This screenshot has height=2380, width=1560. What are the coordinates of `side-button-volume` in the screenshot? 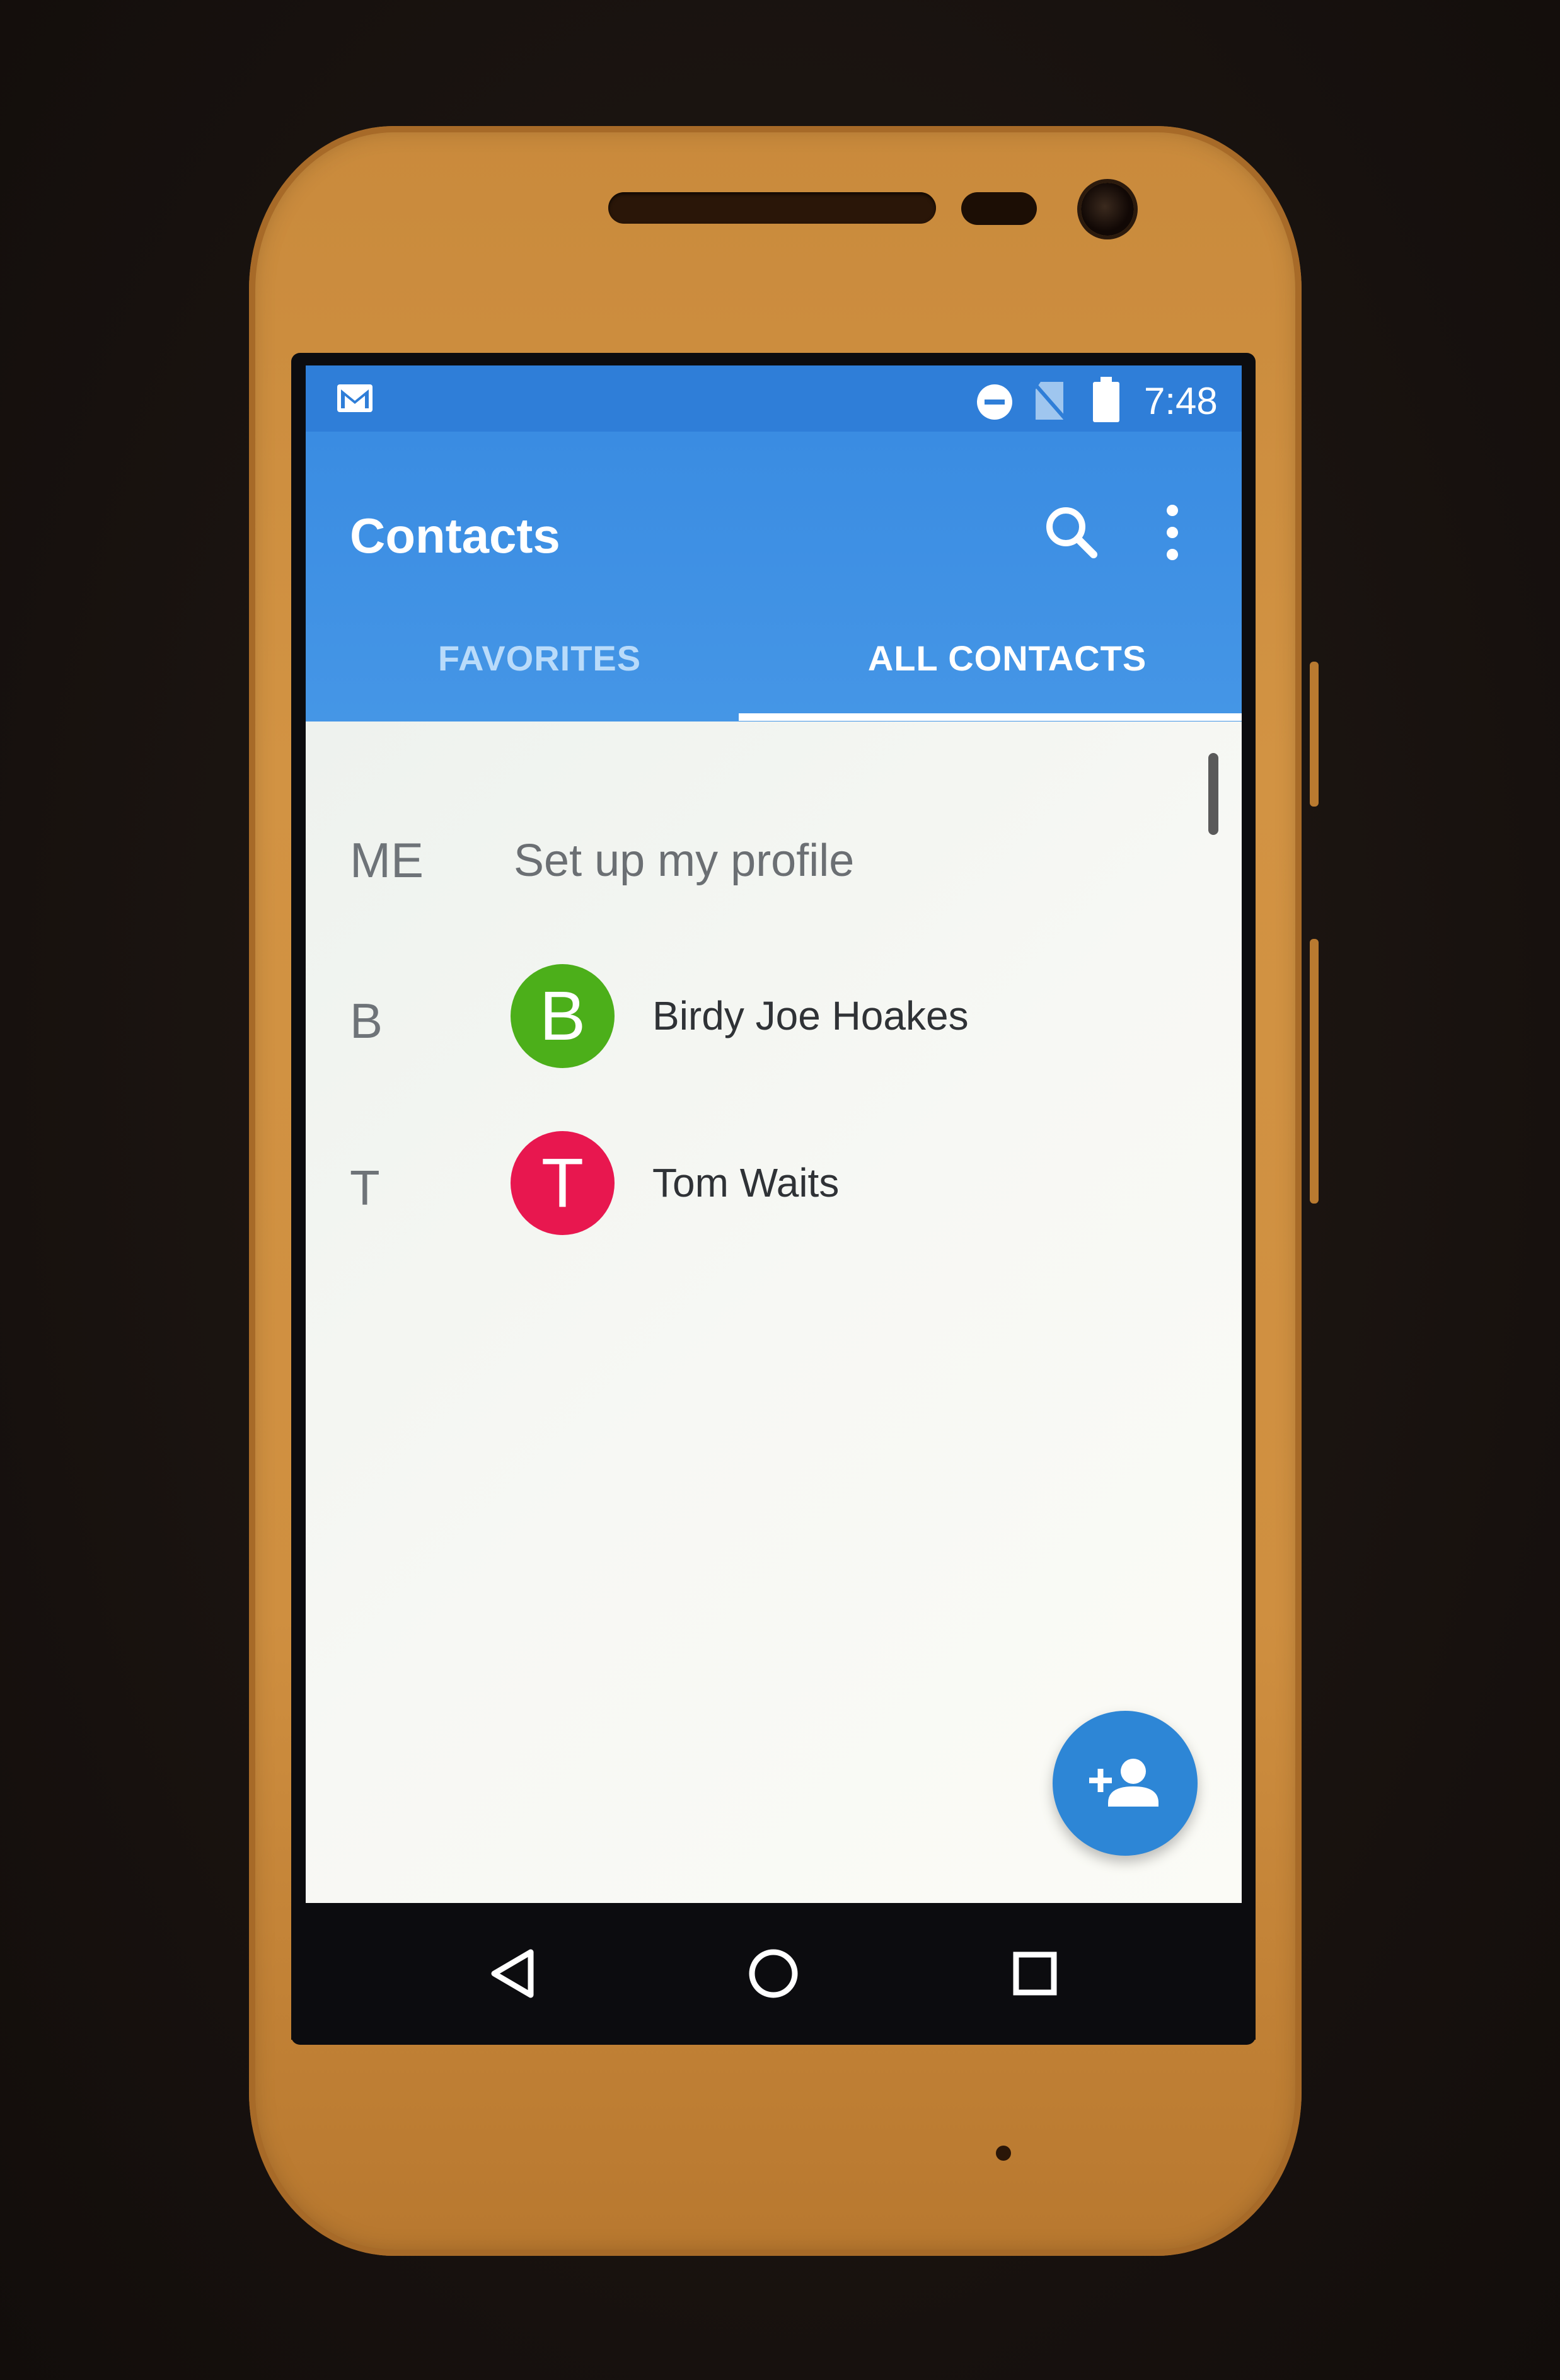 It's located at (1314, 1071).